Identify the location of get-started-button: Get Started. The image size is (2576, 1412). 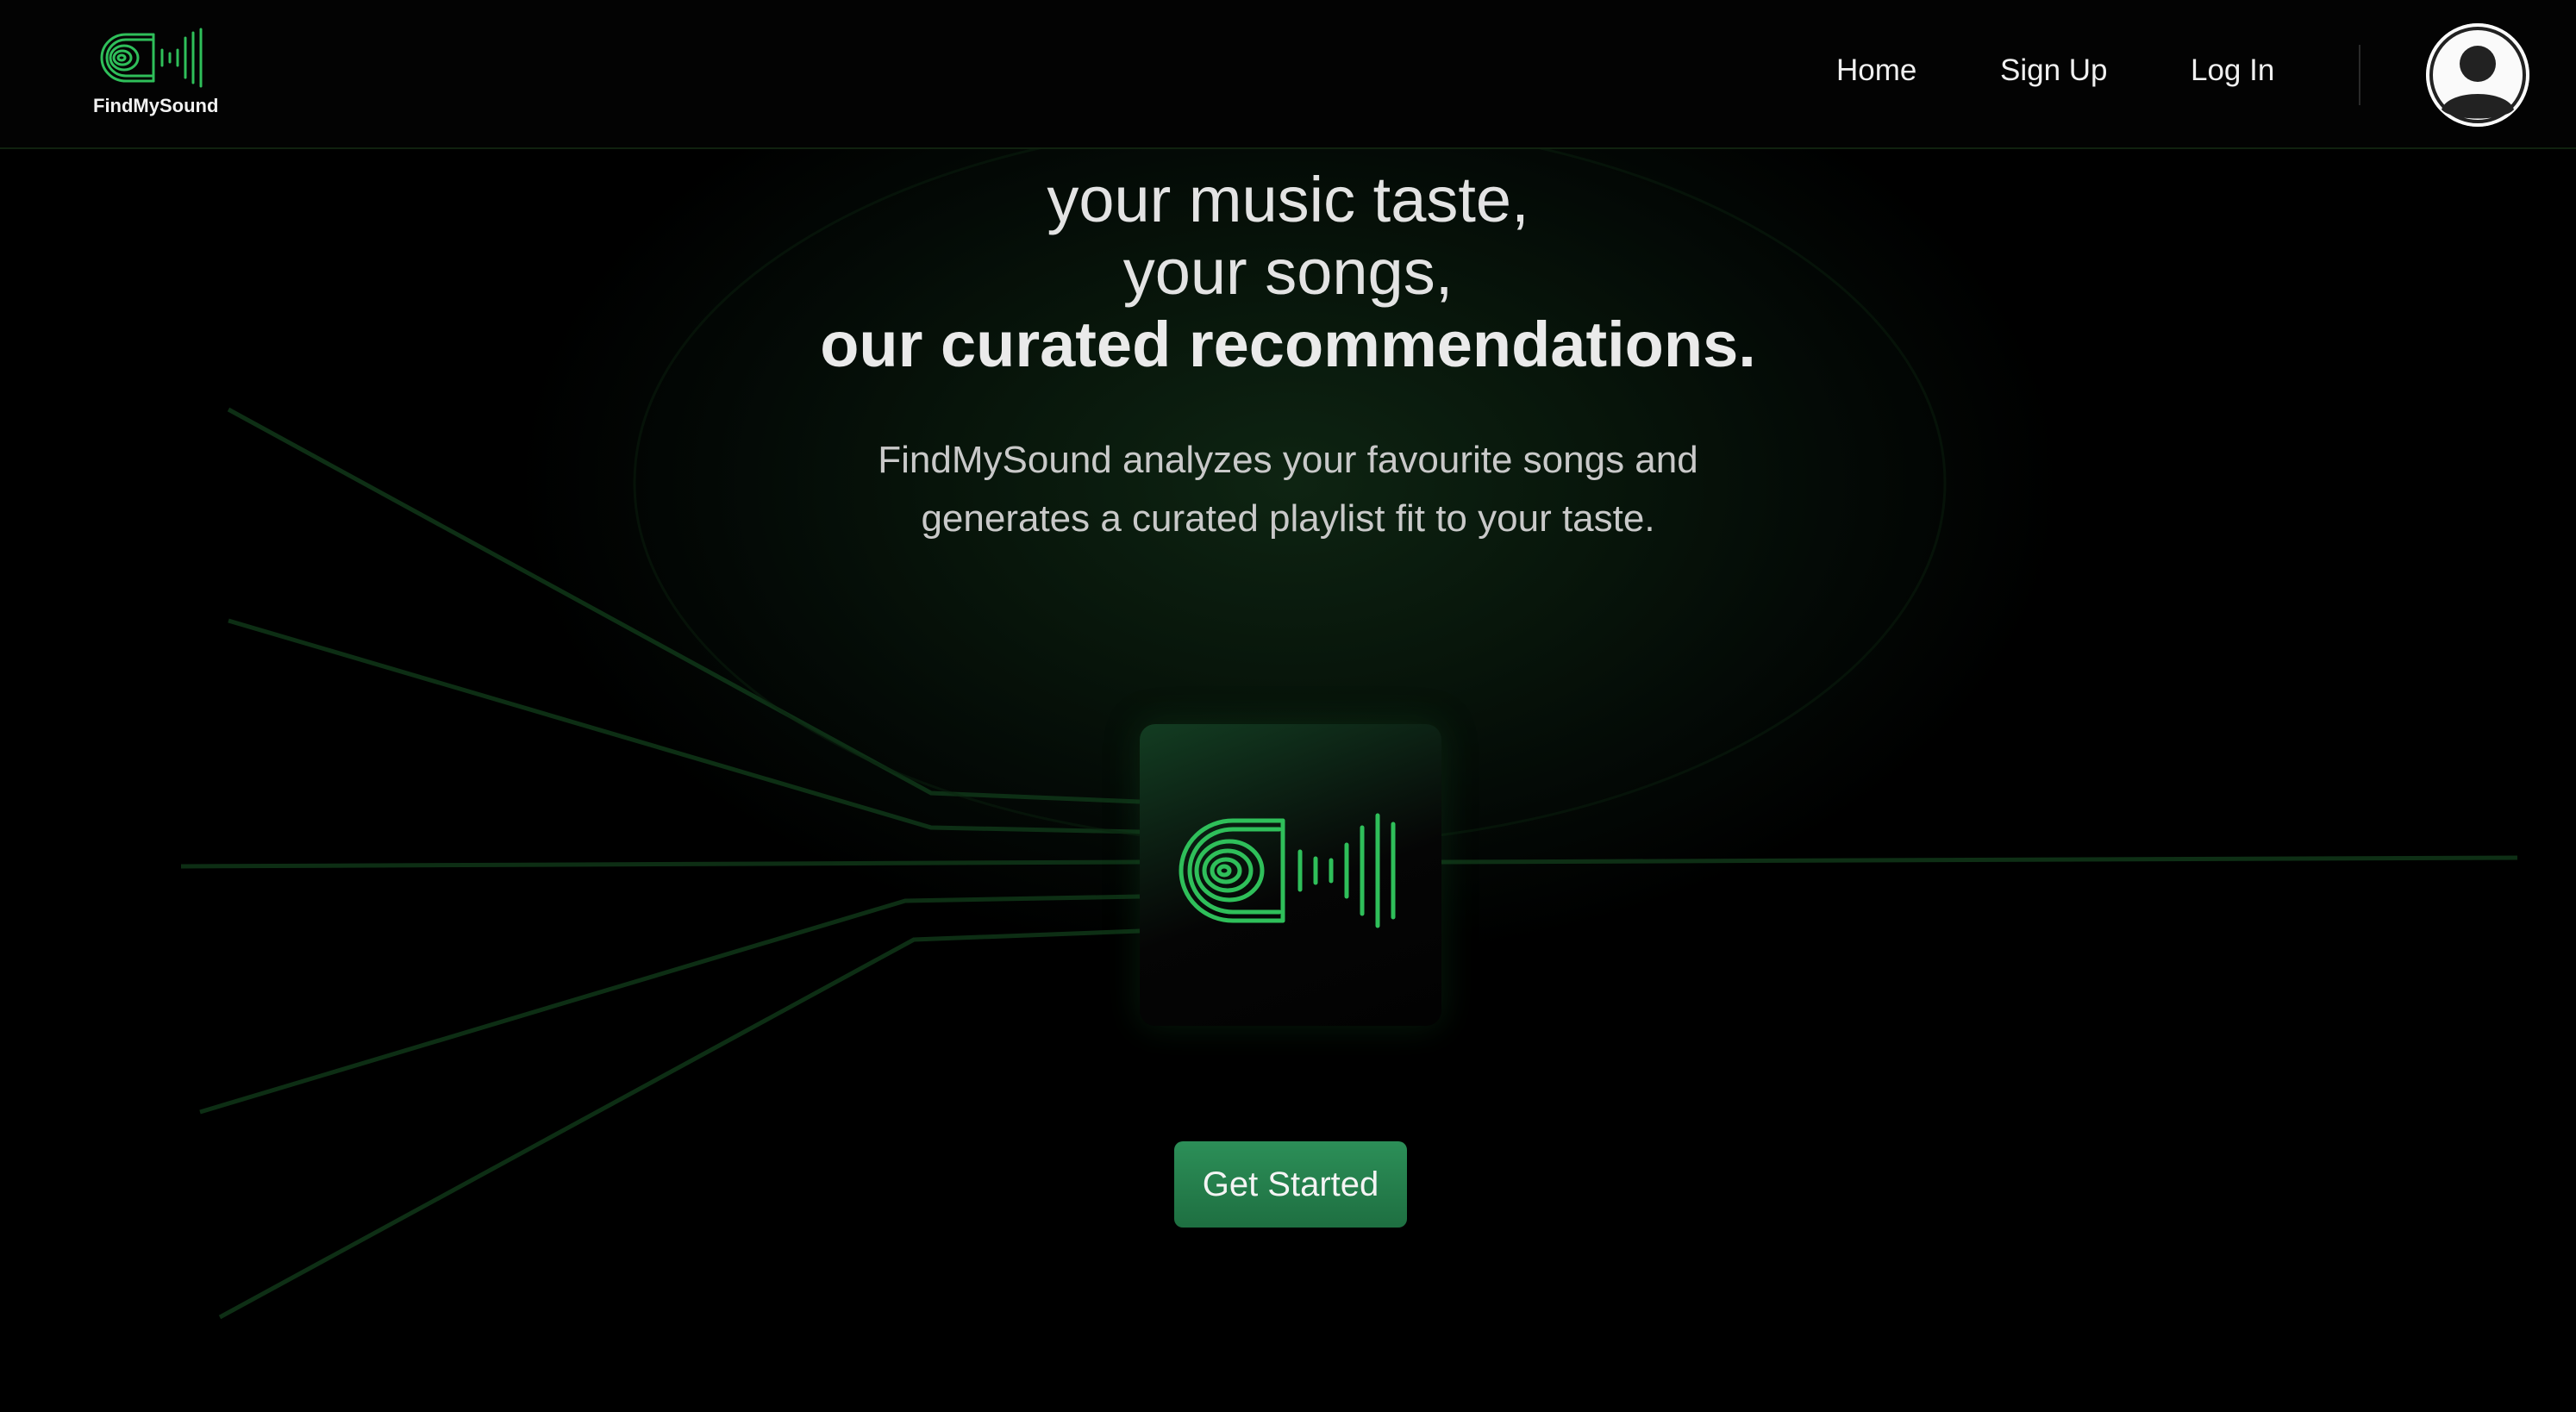
(1290, 1185).